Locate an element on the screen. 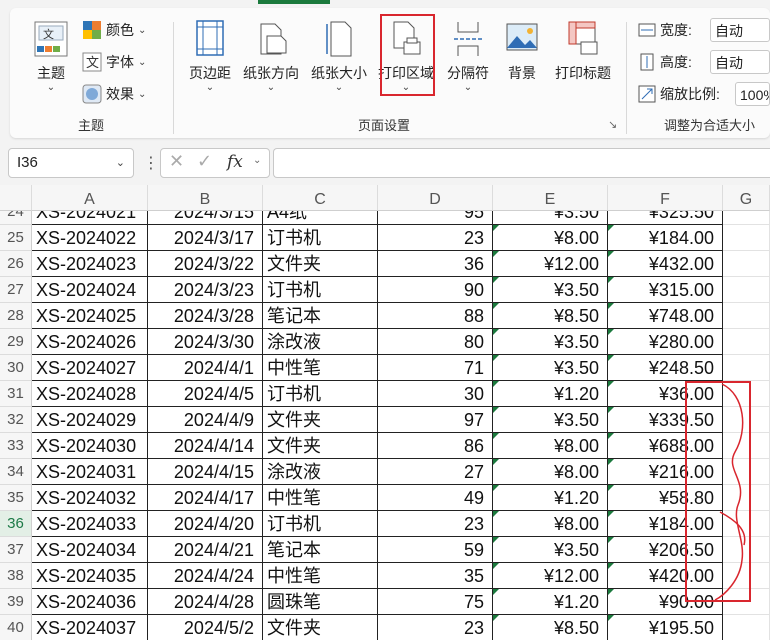 The width and height of the screenshot is (770, 640). cell-e30: ¥3.50 is located at coordinates (550, 368).